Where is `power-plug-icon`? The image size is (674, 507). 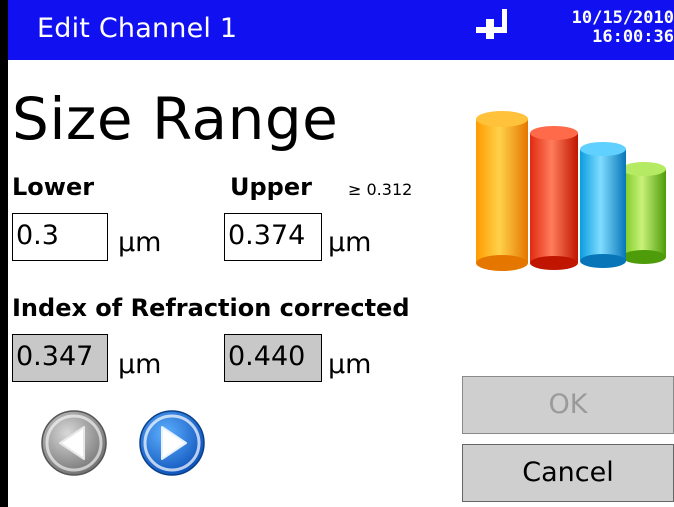 power-plug-icon is located at coordinates (491, 24).